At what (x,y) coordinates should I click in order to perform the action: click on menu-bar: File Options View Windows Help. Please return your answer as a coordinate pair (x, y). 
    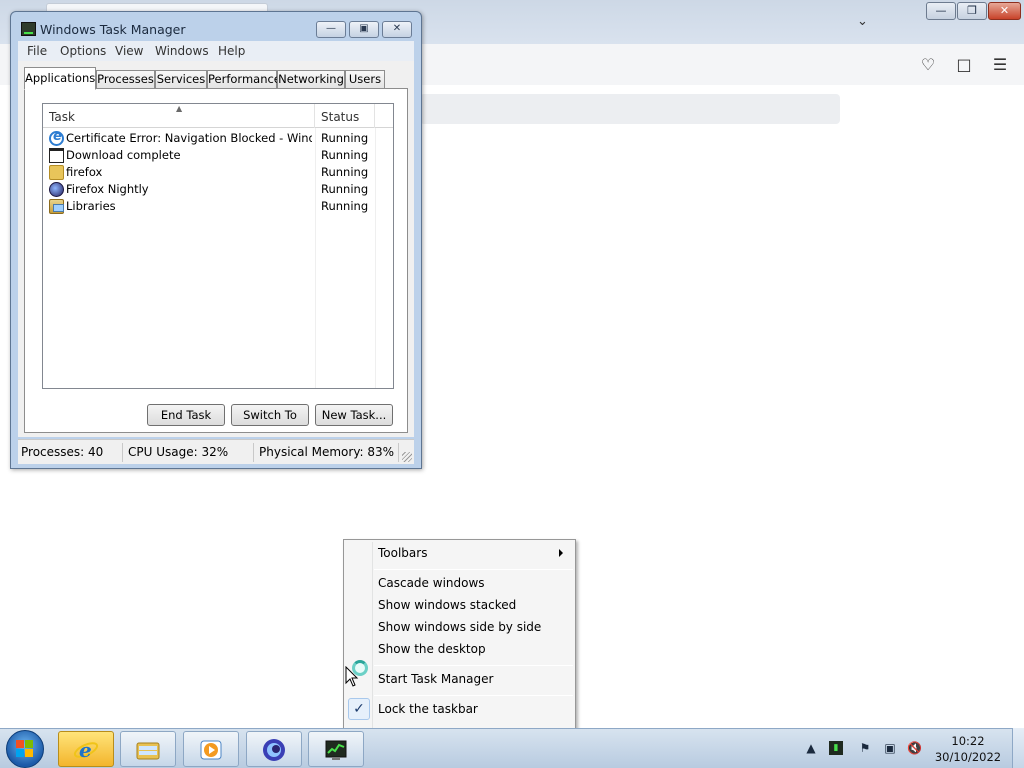
    Looking at the image, I should click on (216, 51).